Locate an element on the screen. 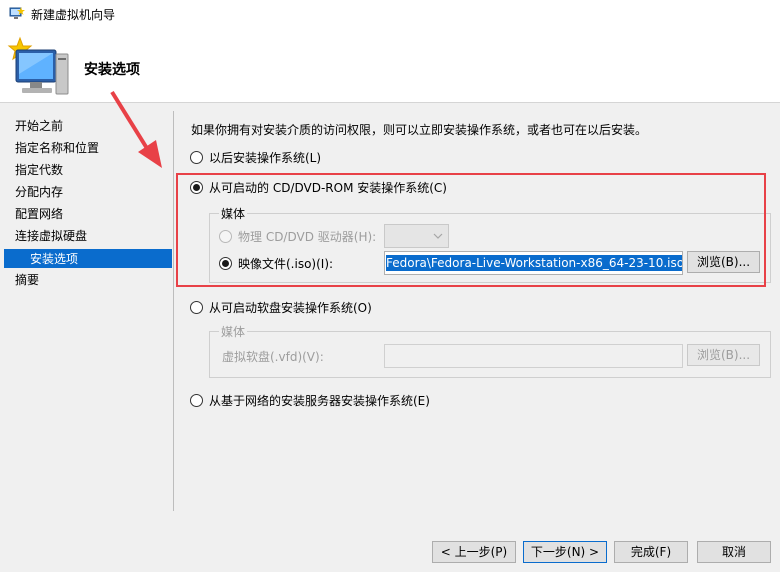 The height and width of the screenshot is (572, 780). finish-button: 完成(F) is located at coordinates (651, 552).